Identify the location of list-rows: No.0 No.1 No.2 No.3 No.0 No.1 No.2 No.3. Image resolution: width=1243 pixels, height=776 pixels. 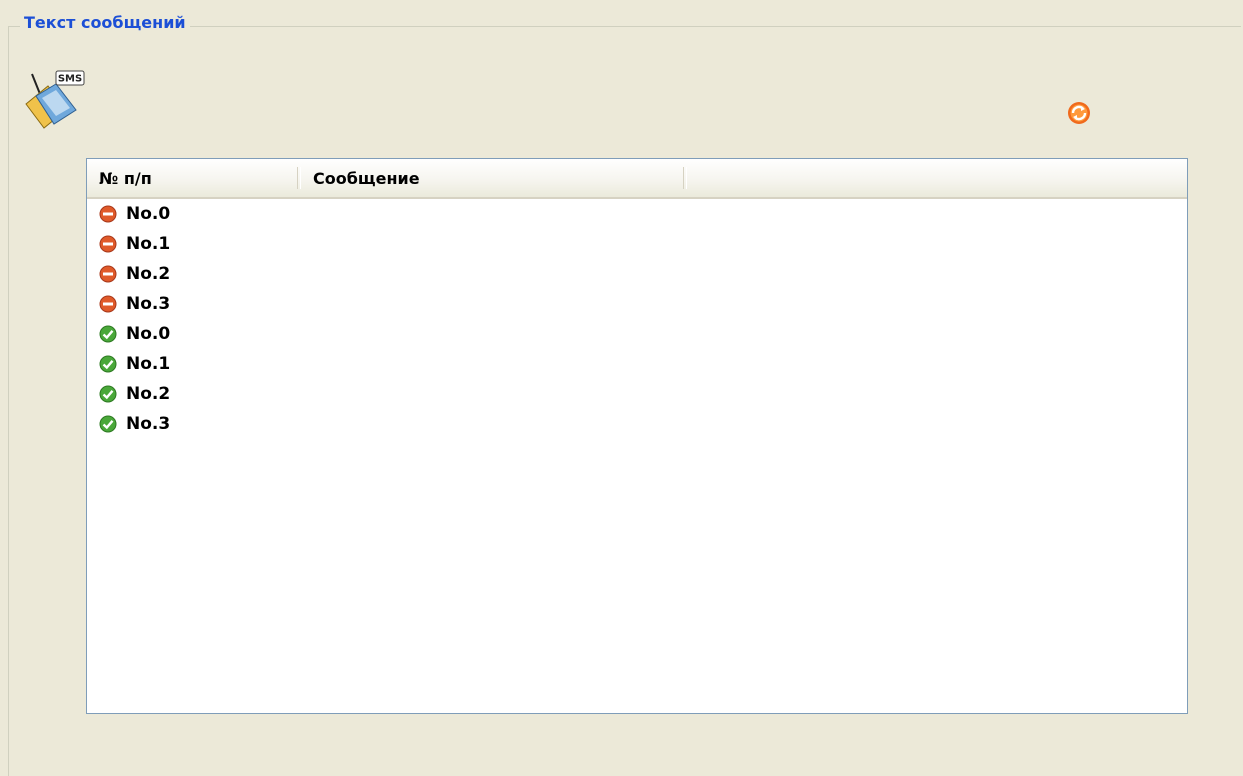
(134, 319).